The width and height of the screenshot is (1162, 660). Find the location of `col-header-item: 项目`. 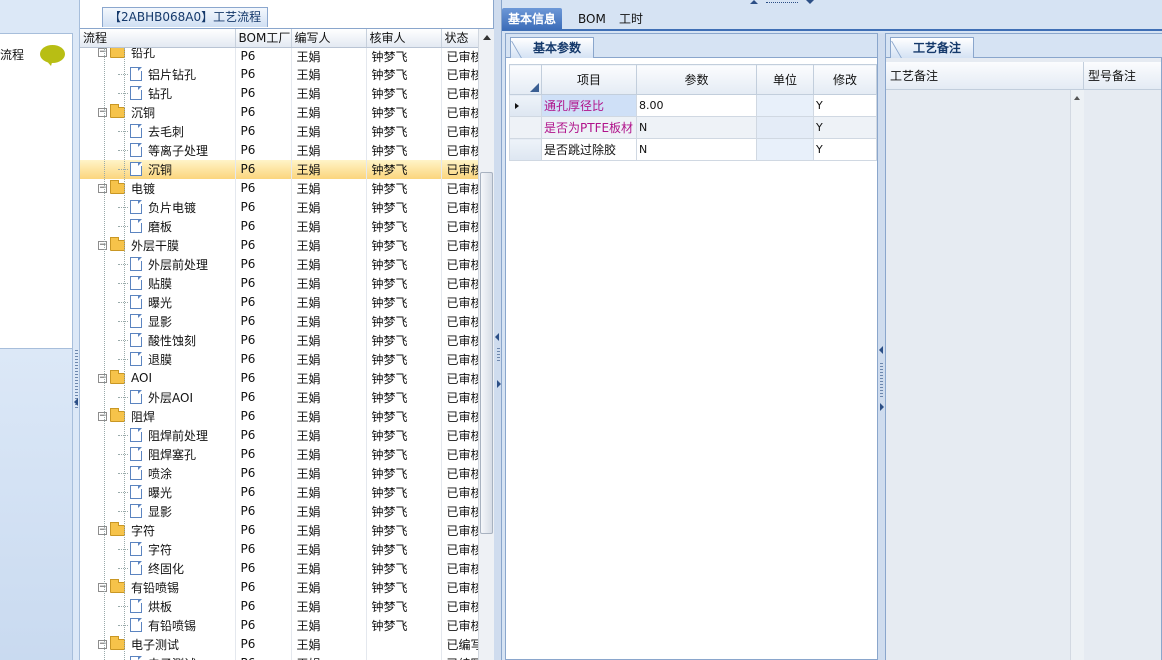

col-header-item: 项目 is located at coordinates (589, 79).